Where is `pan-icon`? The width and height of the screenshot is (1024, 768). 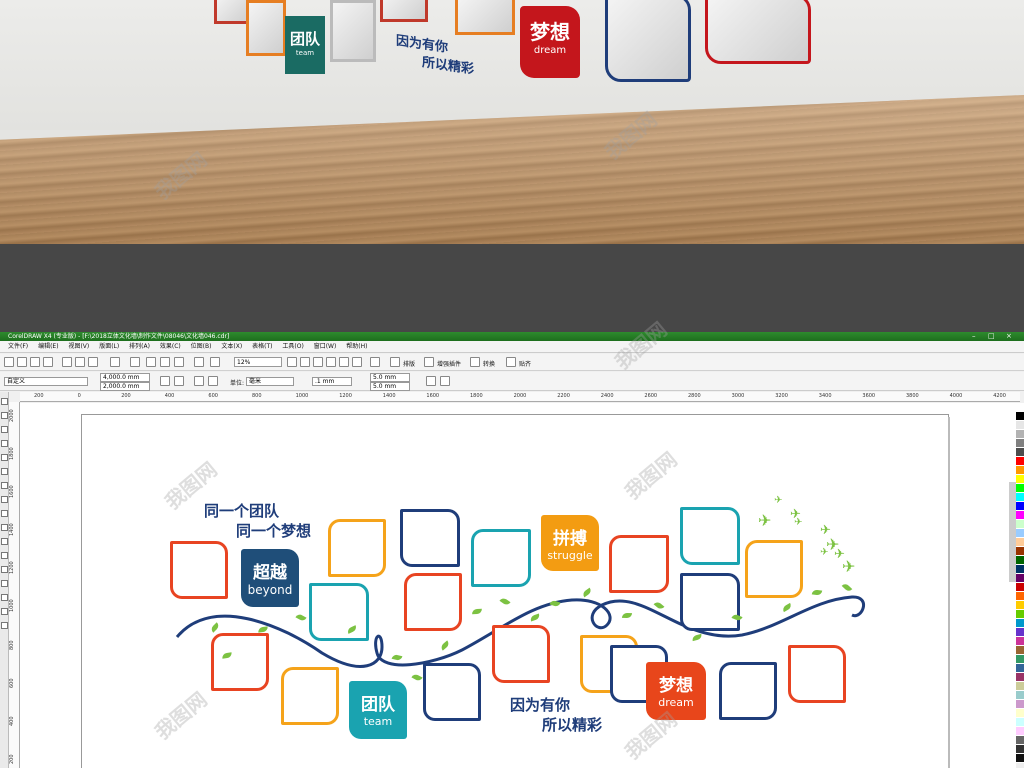 pan-icon is located at coordinates (375, 362).